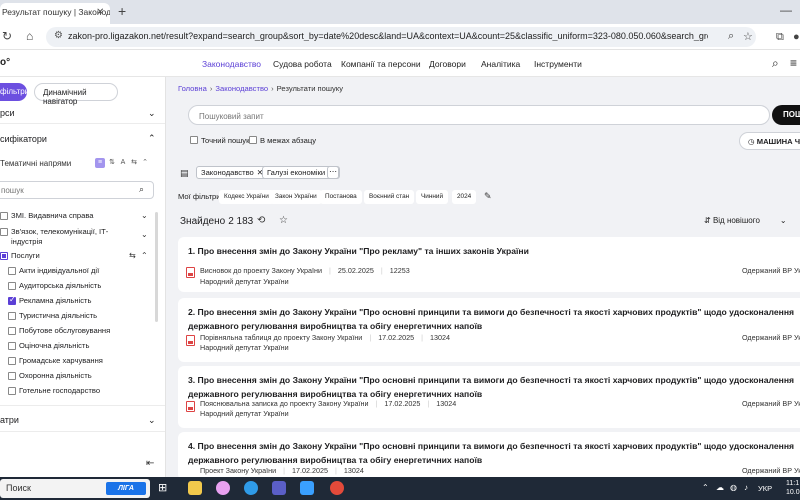  I want to click on tray-expand-icon: ⌃, so click(705, 487).